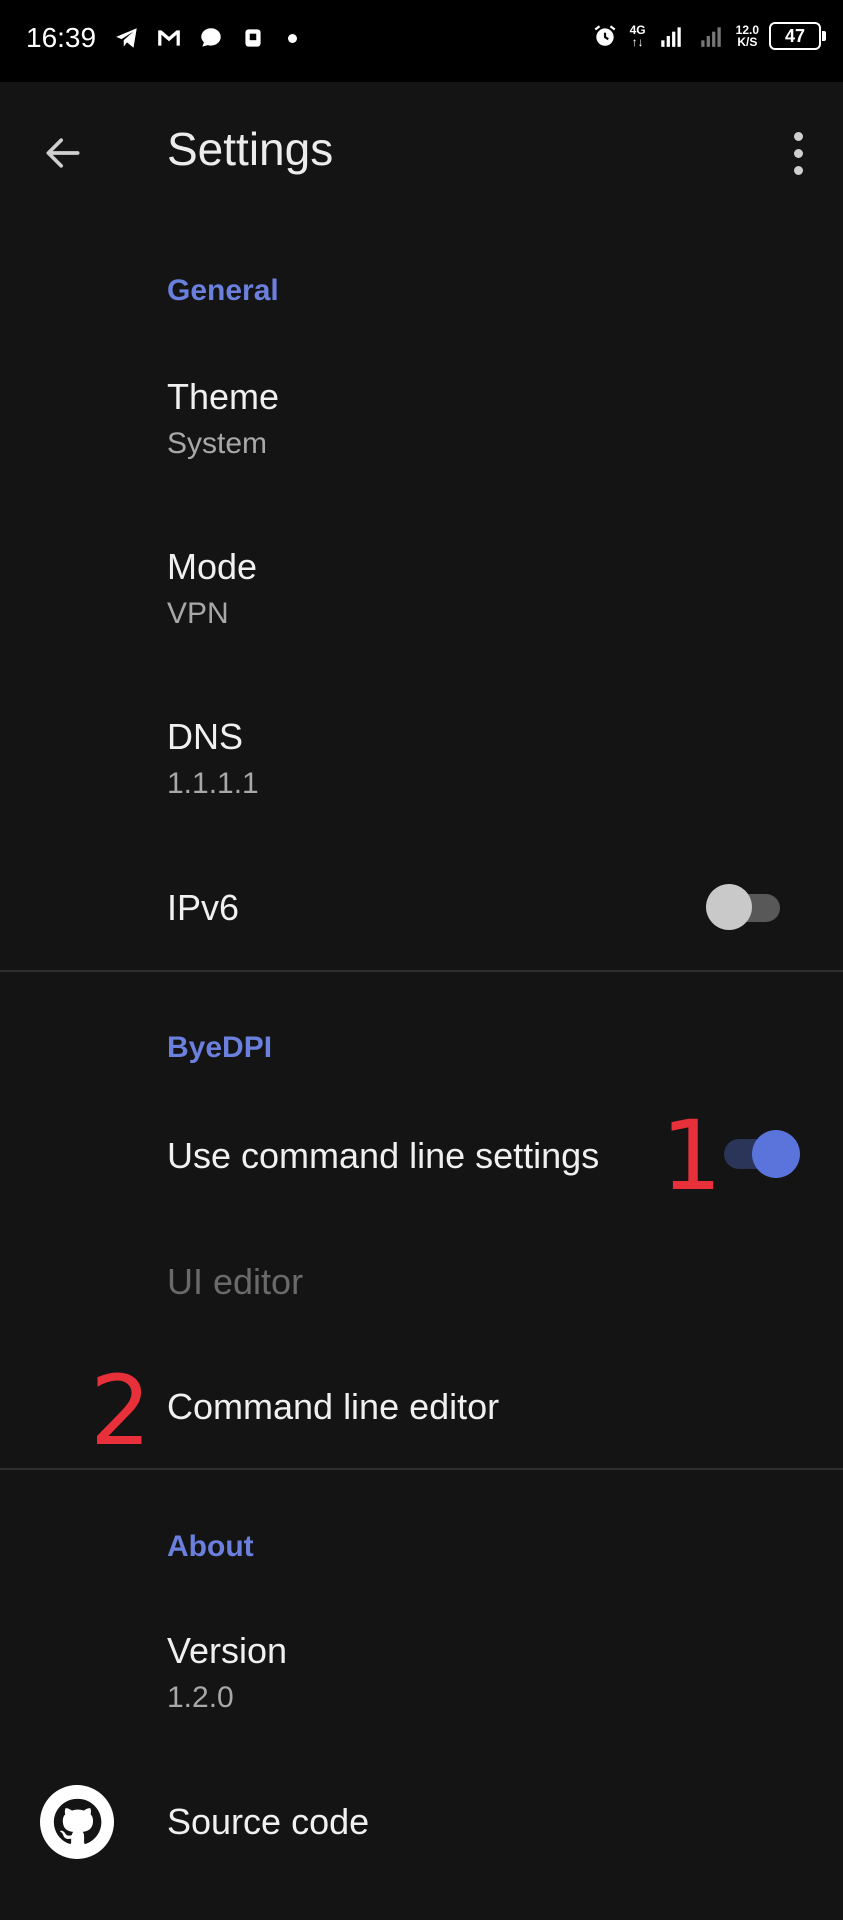  Describe the element at coordinates (637, 36) in the screenshot. I see `network-type: 4G ↑↓` at that location.